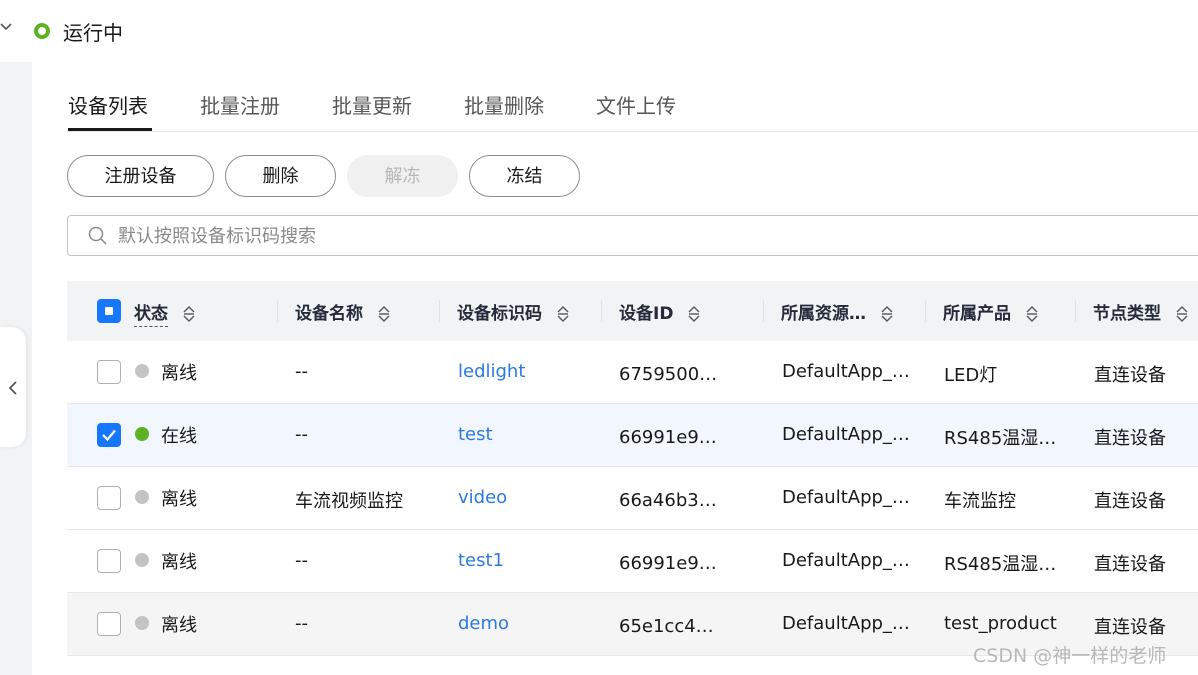  Describe the element at coordinates (349, 501) in the screenshot. I see `device-name-cell: 车流视频监控` at that location.